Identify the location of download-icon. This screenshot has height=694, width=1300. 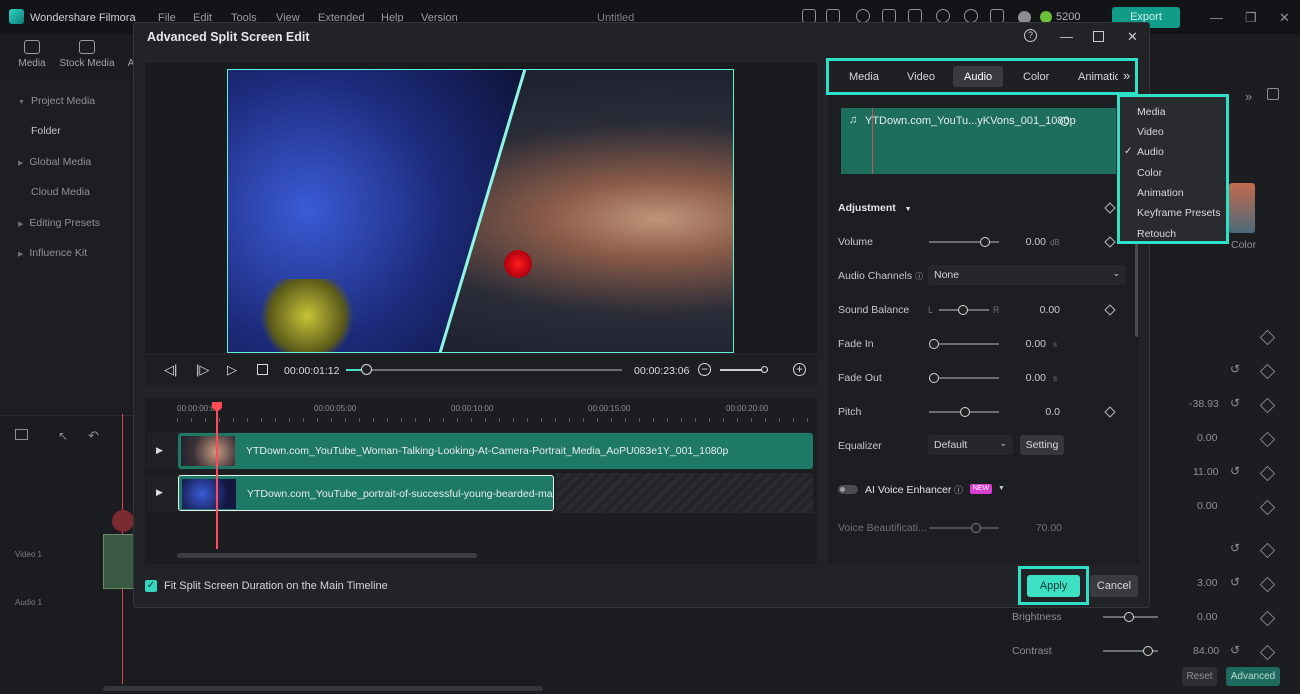
(943, 16).